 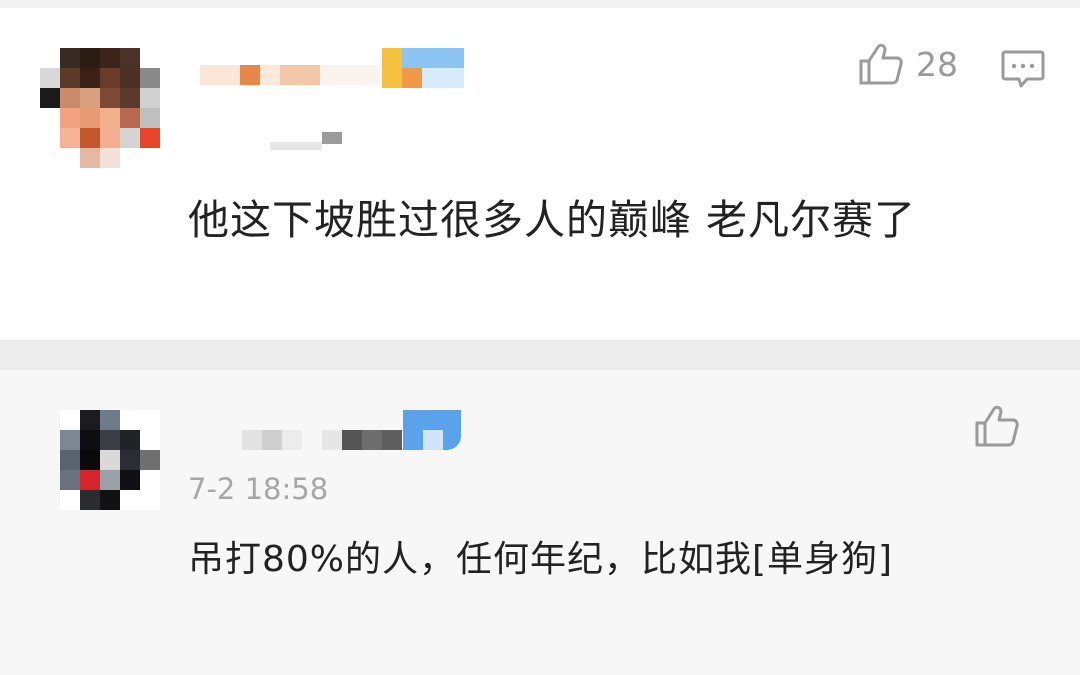 What do you see at coordinates (258, 489) in the screenshot?
I see `comment-timestamp: 7-2 18:58` at bounding box center [258, 489].